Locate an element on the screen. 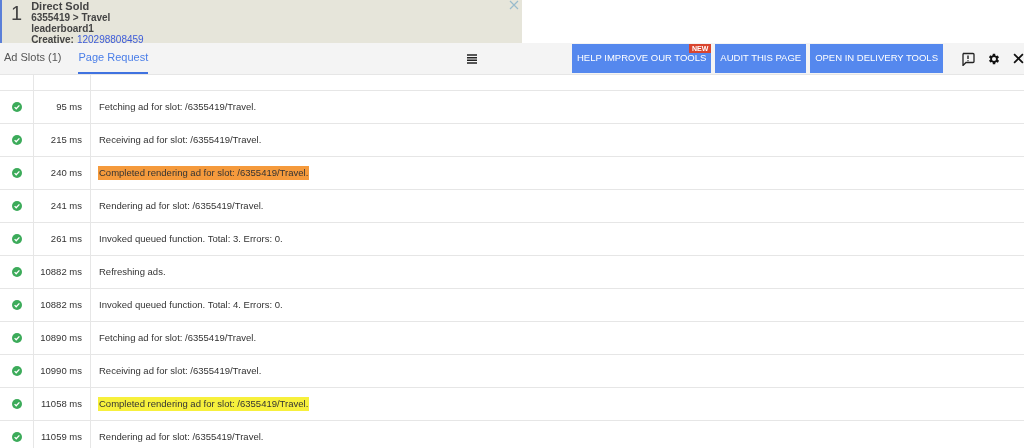 This screenshot has width=1024, height=448. log-message: Refreshing ads. is located at coordinates (132, 271).